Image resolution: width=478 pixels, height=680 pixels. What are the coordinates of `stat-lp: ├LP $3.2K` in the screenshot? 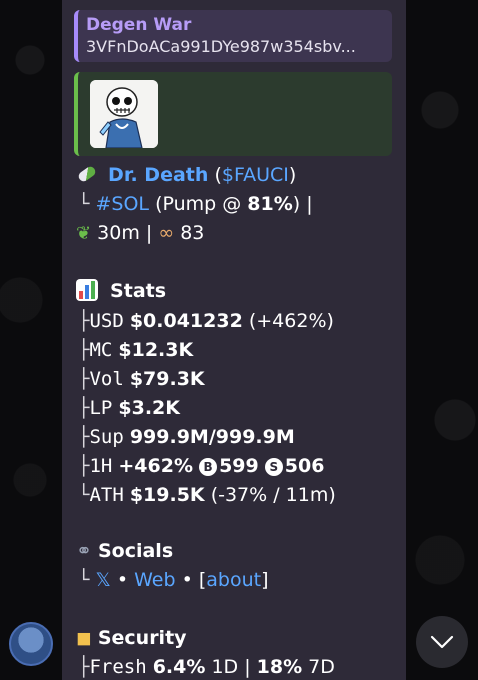 It's located at (129, 408).